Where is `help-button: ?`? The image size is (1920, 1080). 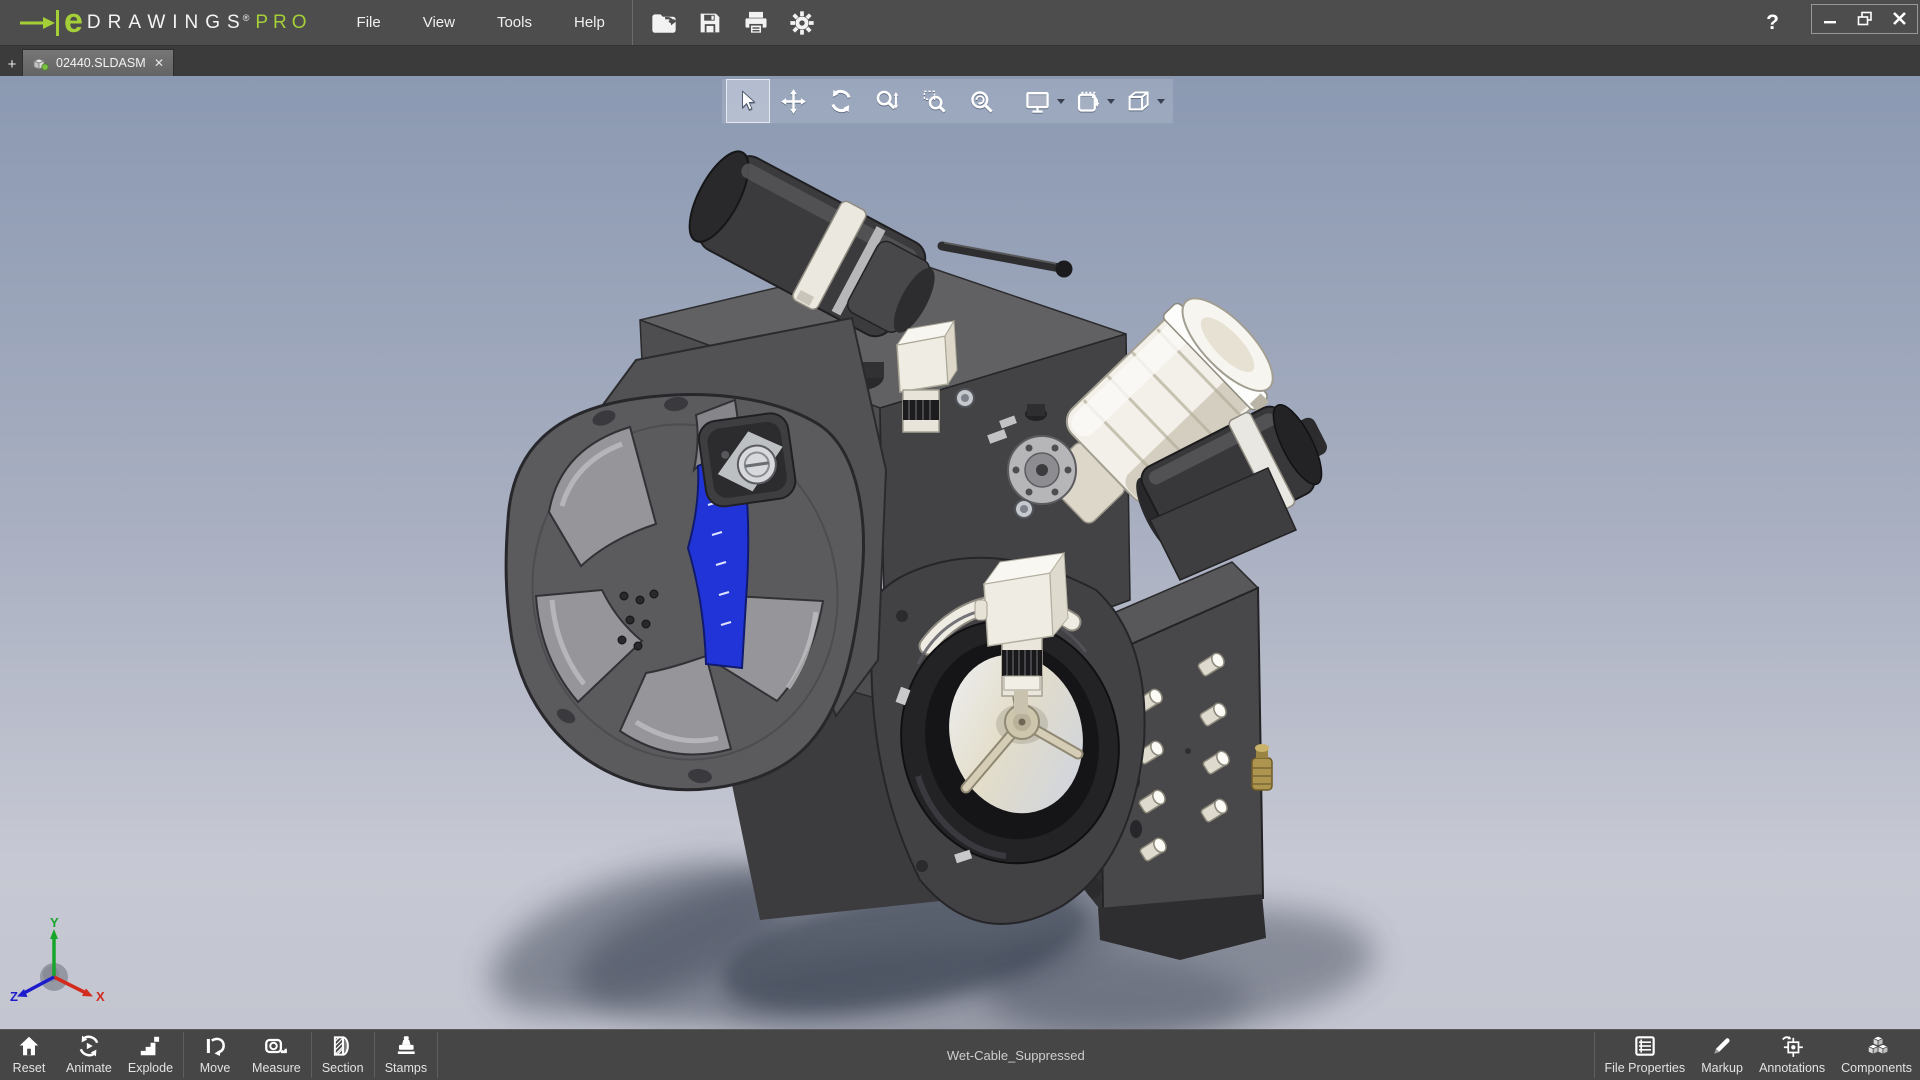
help-button: ? is located at coordinates (1772, 23).